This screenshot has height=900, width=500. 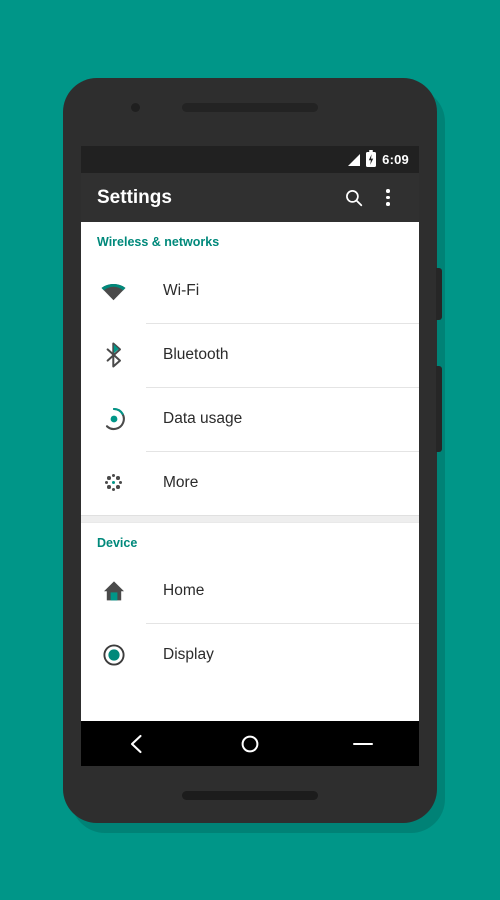 I want to click on wifi-glyph, so click(x=113, y=292).